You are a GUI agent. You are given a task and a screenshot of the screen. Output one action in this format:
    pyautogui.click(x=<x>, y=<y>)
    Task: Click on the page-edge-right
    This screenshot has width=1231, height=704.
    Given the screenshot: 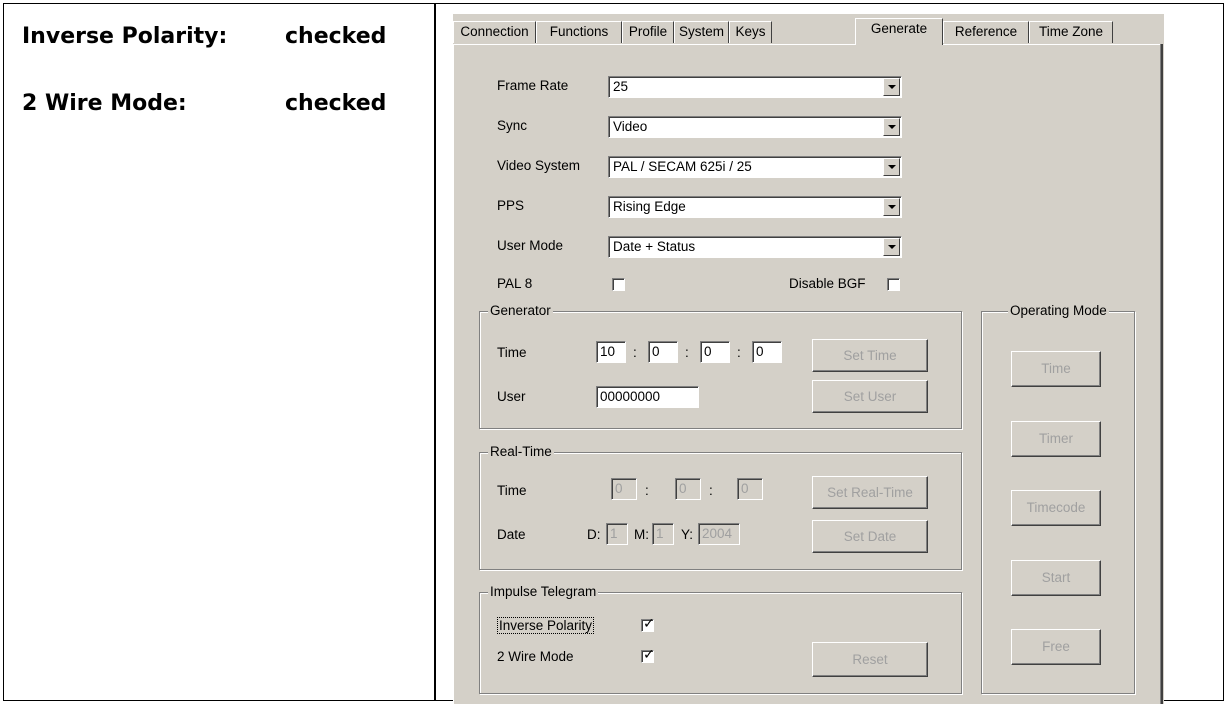 What is the action you would take?
    pyautogui.click(x=1161, y=374)
    